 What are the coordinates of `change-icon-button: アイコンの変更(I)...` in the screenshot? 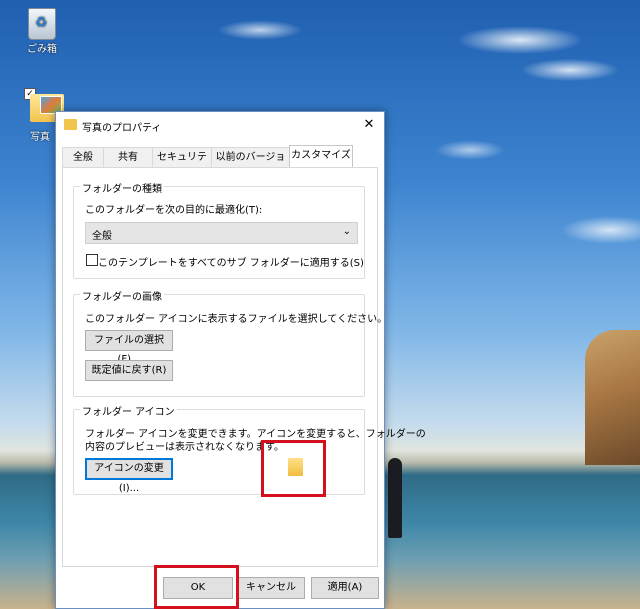 It's located at (129, 476).